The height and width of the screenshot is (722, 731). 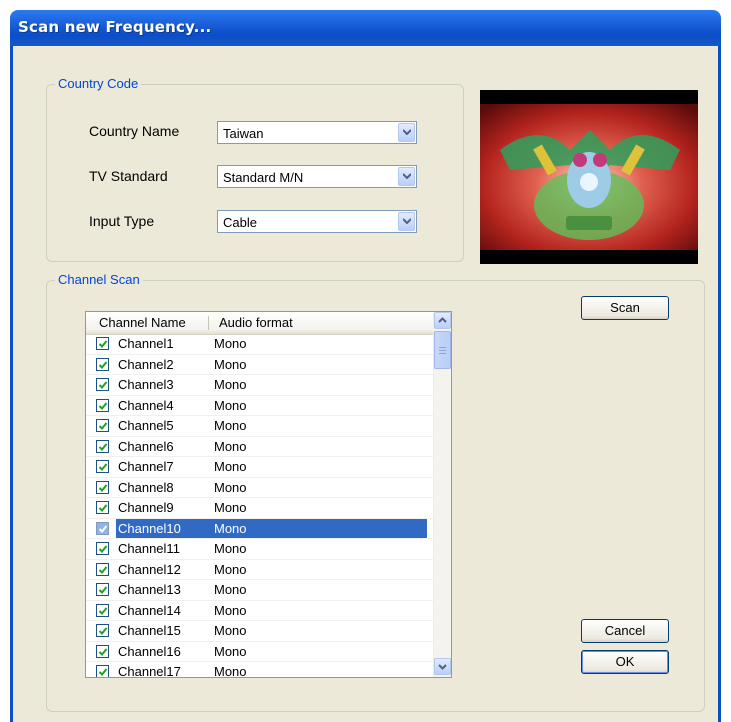 What do you see at coordinates (149, 589) in the screenshot?
I see `channel-name-cell: Channel13` at bounding box center [149, 589].